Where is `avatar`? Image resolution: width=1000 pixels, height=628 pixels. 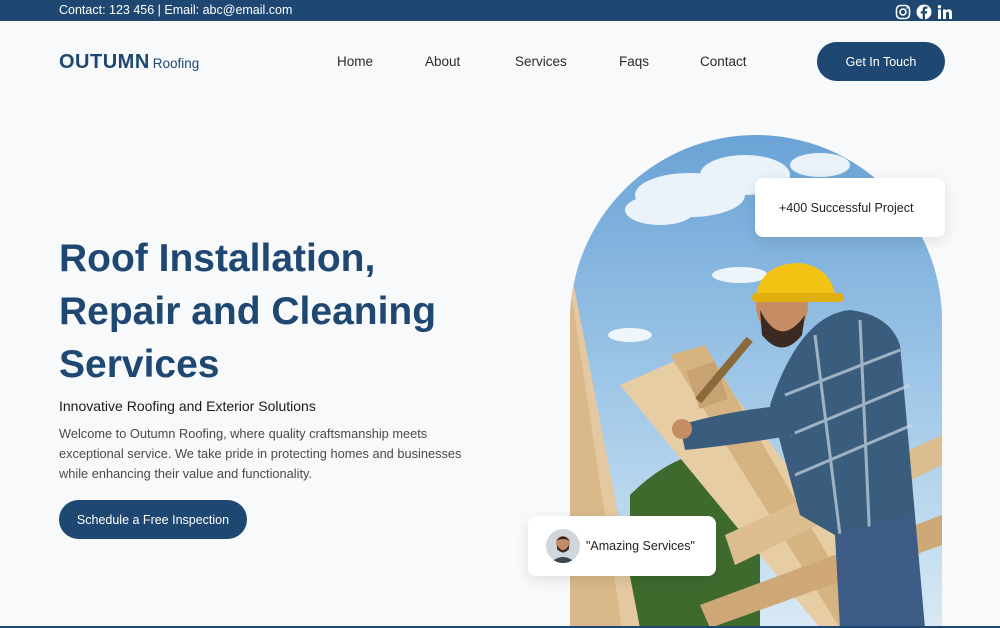
avatar is located at coordinates (563, 546).